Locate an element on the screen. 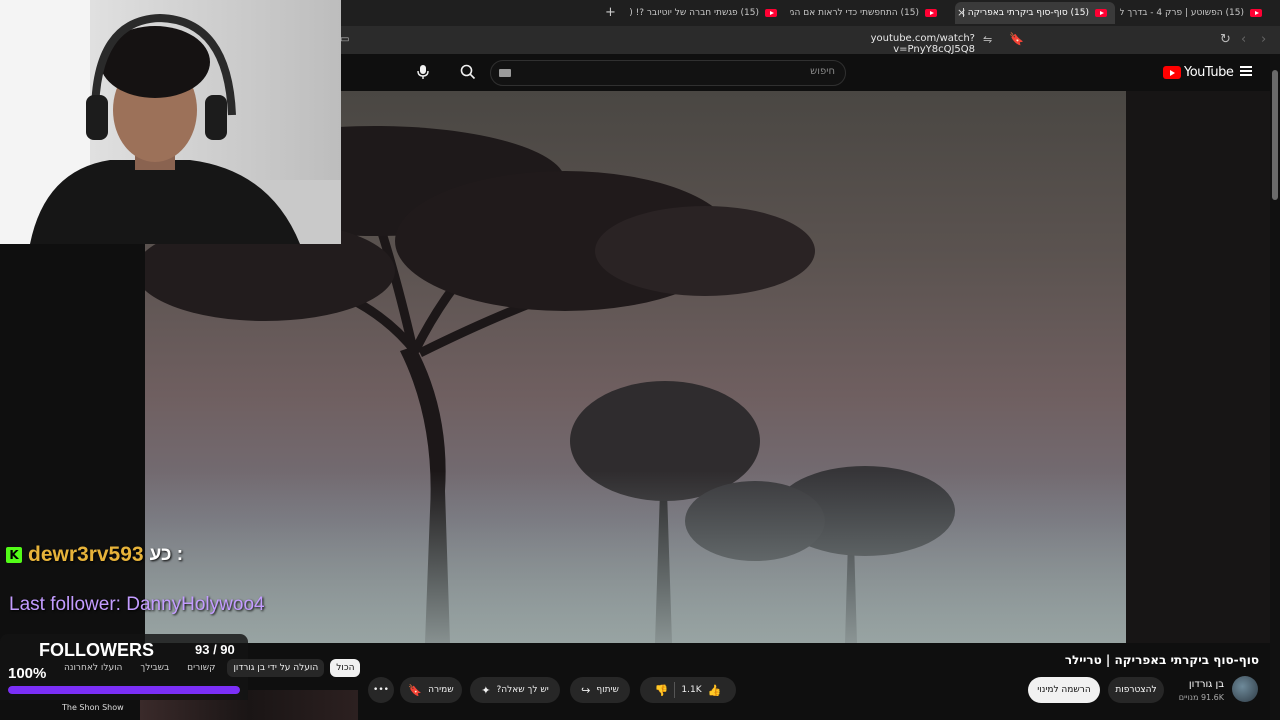 This screenshot has height=720, width=1280. sparkle-icon: ✦ is located at coordinates (486, 690).